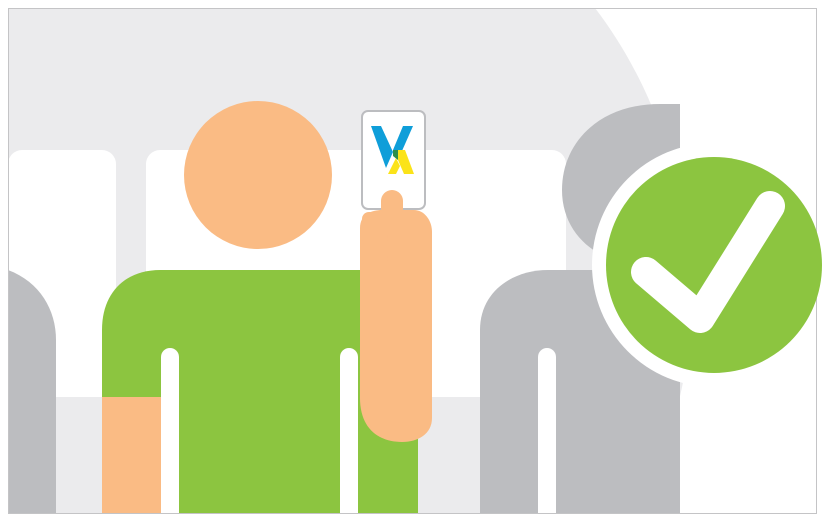 The image size is (825, 514). I want to click on passenger-left-arm, so click(131, 455).